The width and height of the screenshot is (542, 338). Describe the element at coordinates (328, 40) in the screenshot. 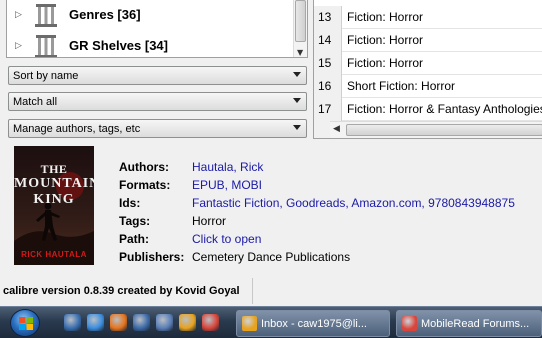

I see `row-number: 14` at that location.